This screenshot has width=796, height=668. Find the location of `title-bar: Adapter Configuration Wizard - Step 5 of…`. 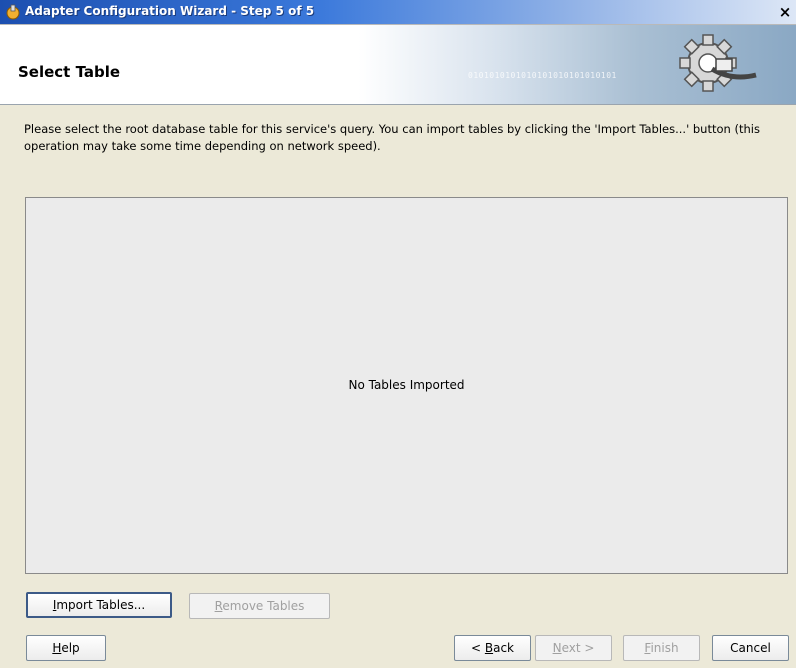

title-bar: Adapter Configuration Wizard - Step 5 of… is located at coordinates (398, 12).